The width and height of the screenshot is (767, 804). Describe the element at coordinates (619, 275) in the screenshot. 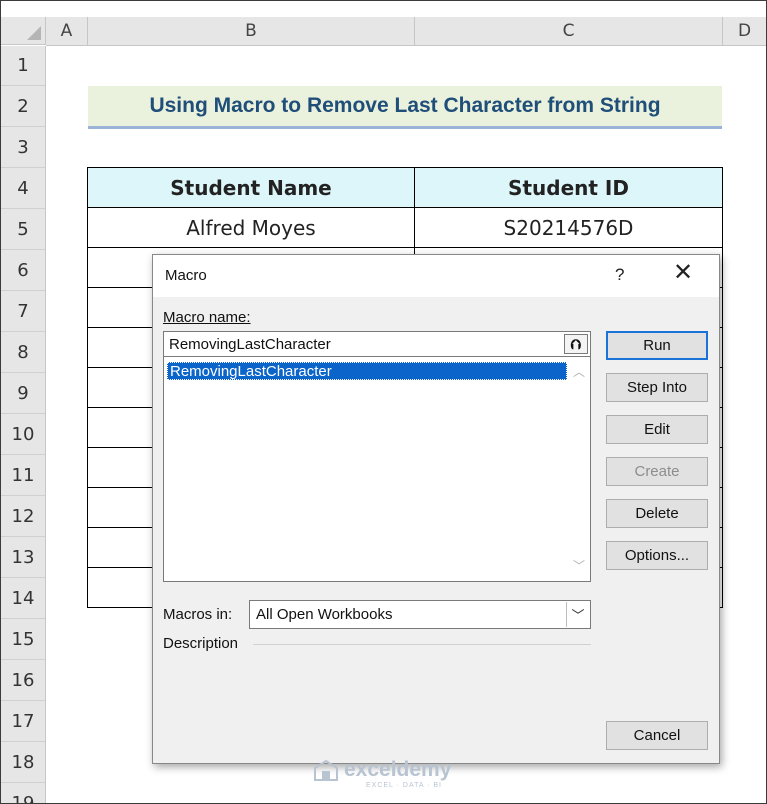

I see `help-icon: ?` at that location.